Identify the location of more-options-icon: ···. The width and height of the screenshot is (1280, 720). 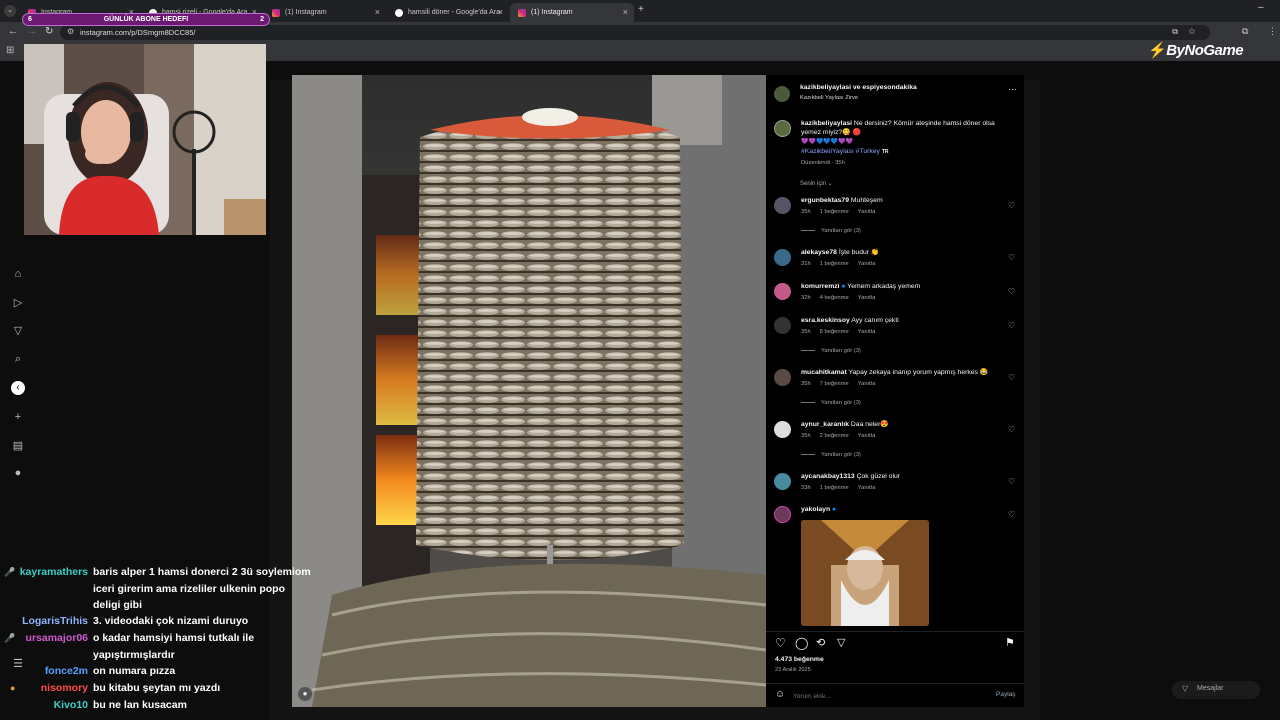
(1012, 89).